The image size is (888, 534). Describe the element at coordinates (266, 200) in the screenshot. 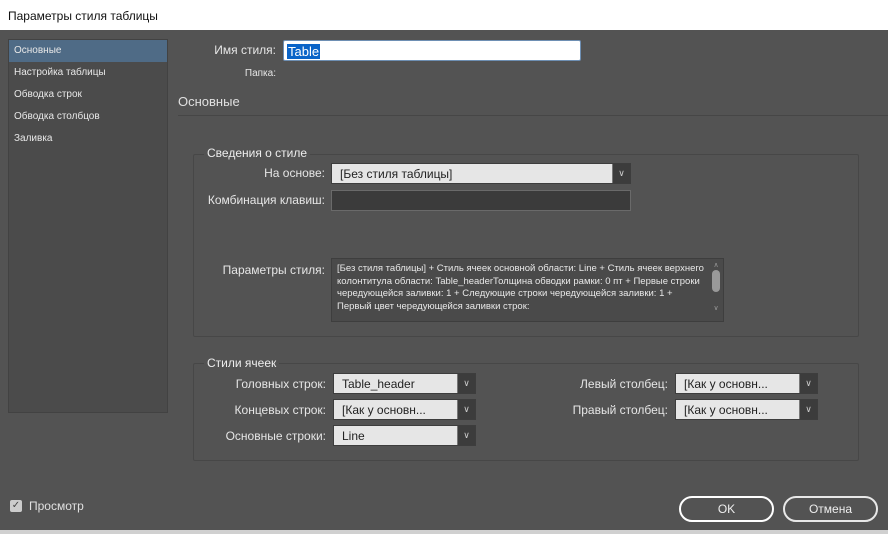

I see `shortcut-label: Комбинация клавиш:` at that location.